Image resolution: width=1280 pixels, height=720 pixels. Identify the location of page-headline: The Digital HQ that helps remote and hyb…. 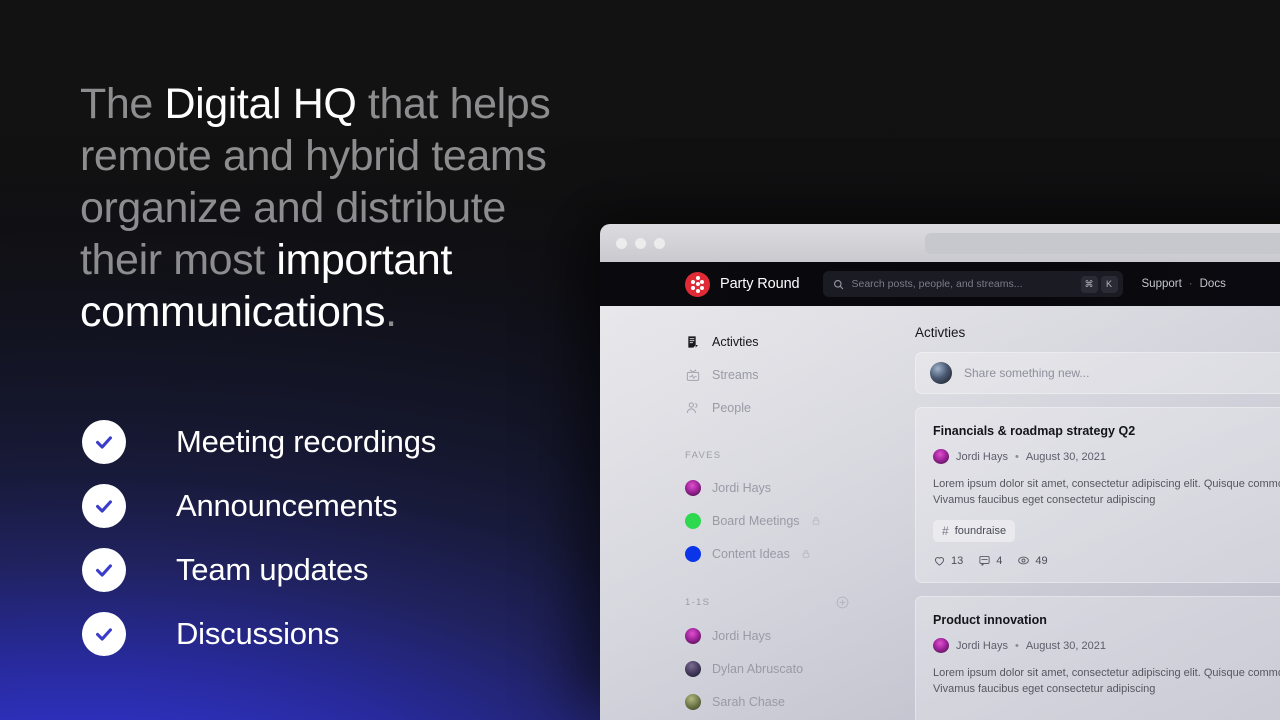
(330, 208).